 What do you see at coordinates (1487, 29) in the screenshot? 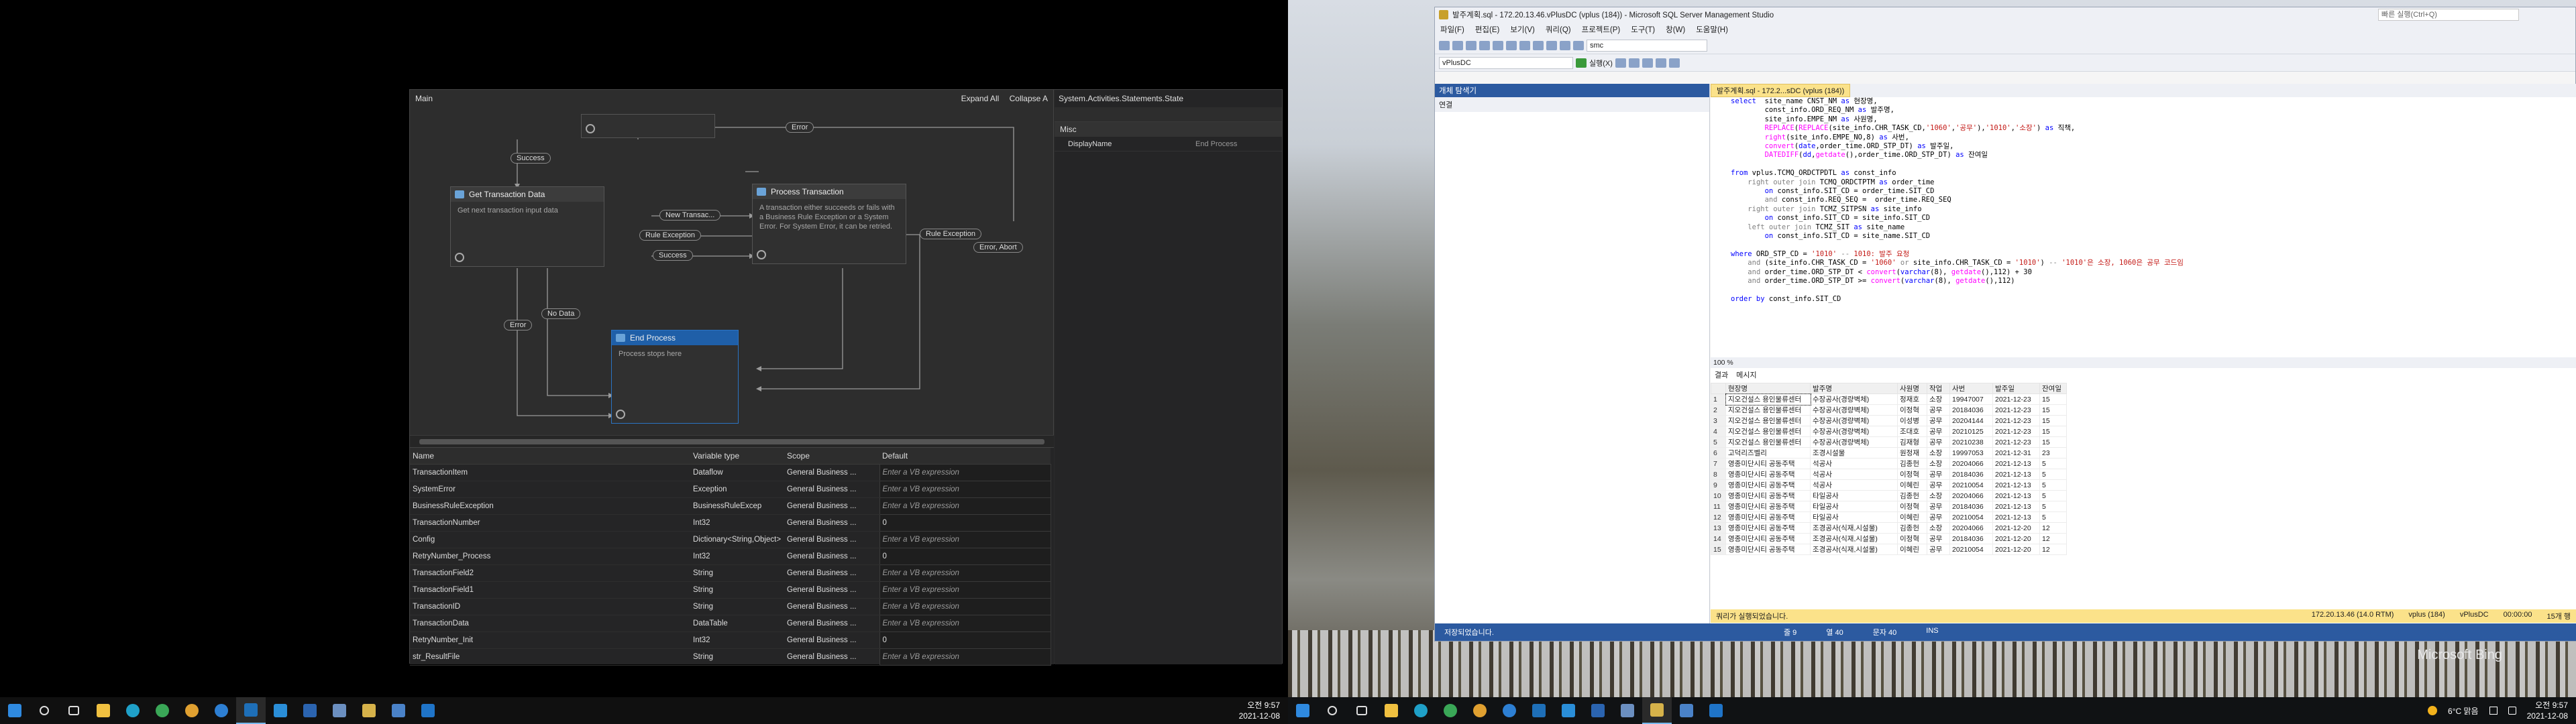
I see `menu-edit: 편집(E)` at bounding box center [1487, 29].